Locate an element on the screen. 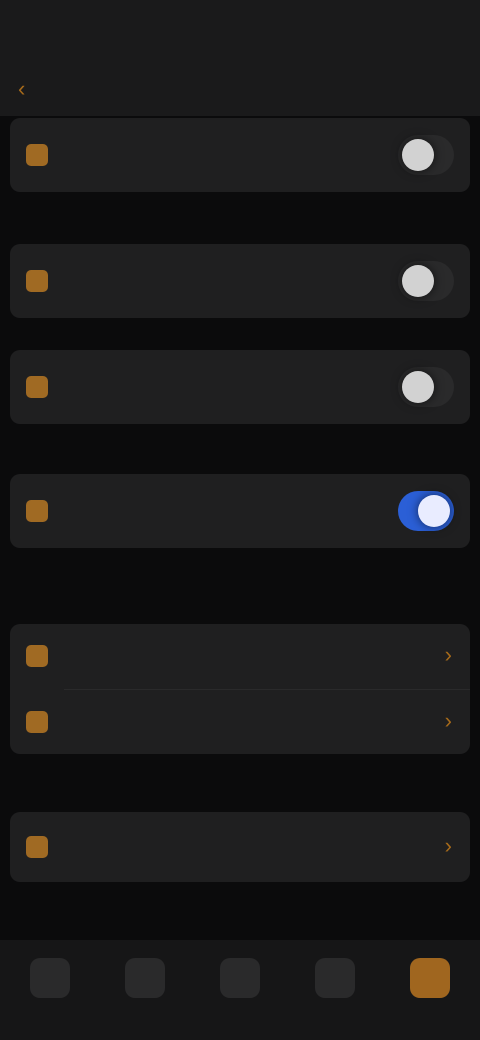 The width and height of the screenshot is (480, 1040). tab-5-icon is located at coordinates (430, 978).